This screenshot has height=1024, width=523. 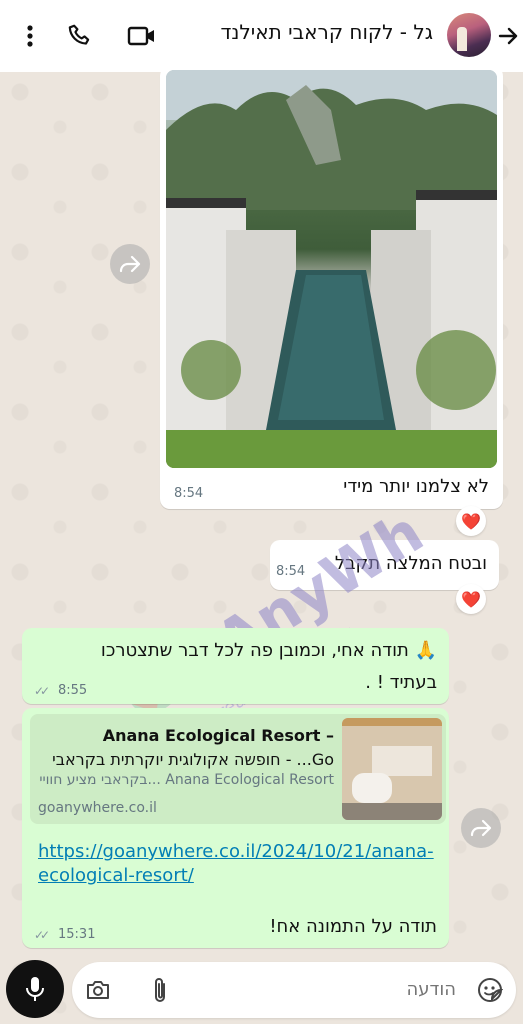 What do you see at coordinates (392, 769) in the screenshot?
I see `link-thumbnail` at bounding box center [392, 769].